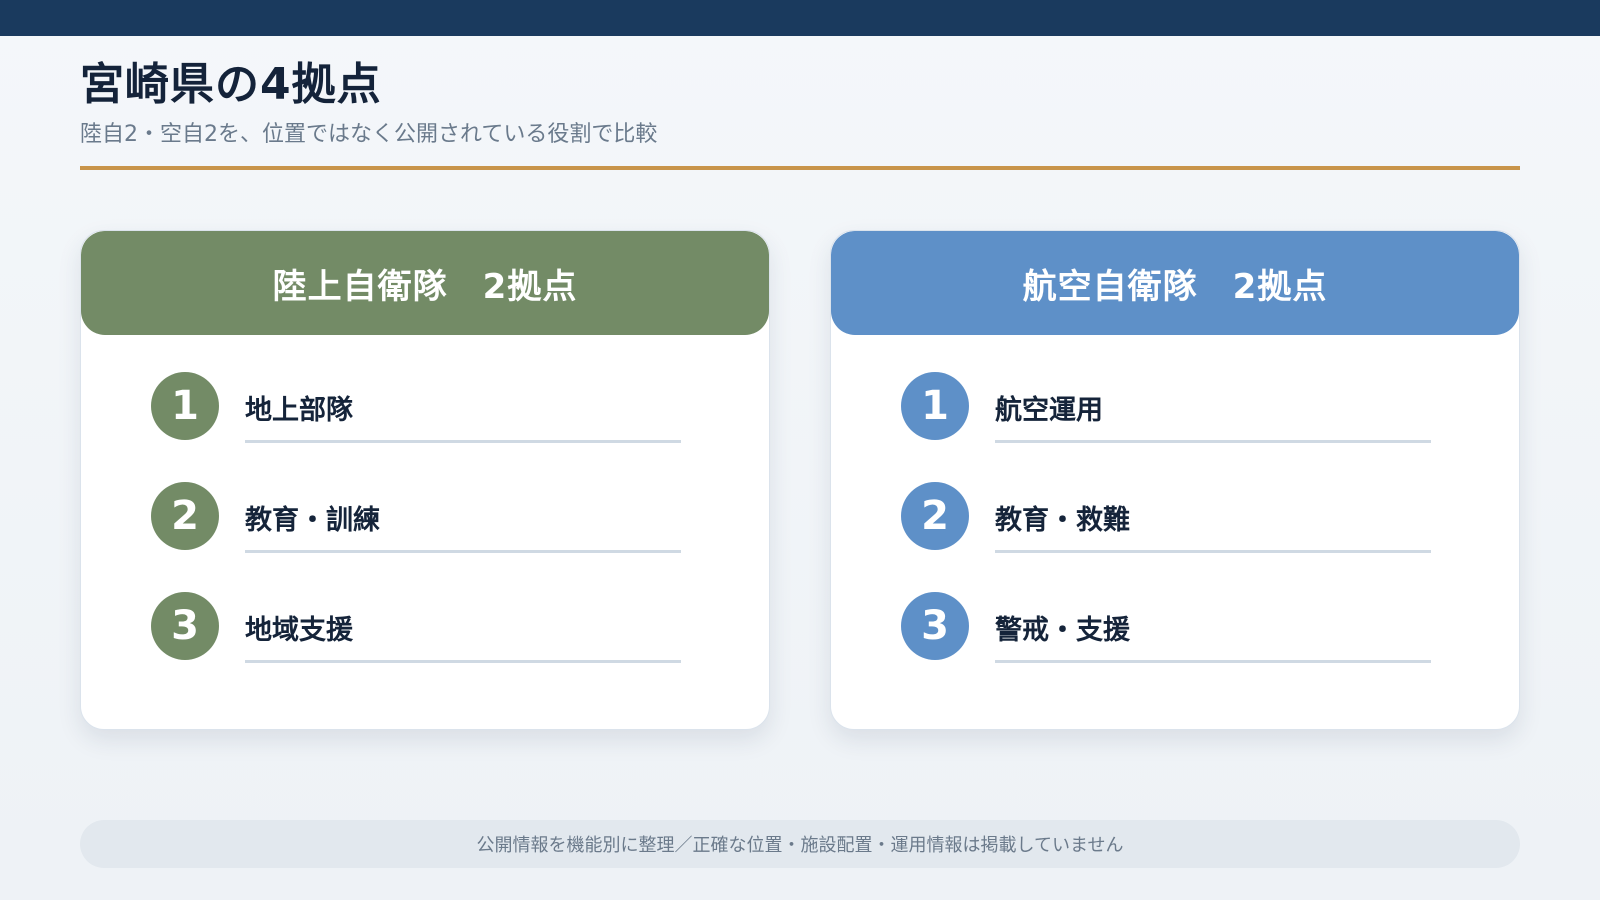 This screenshot has height=900, width=1600. What do you see at coordinates (800, 168) in the screenshot?
I see `title-divider` at bounding box center [800, 168].